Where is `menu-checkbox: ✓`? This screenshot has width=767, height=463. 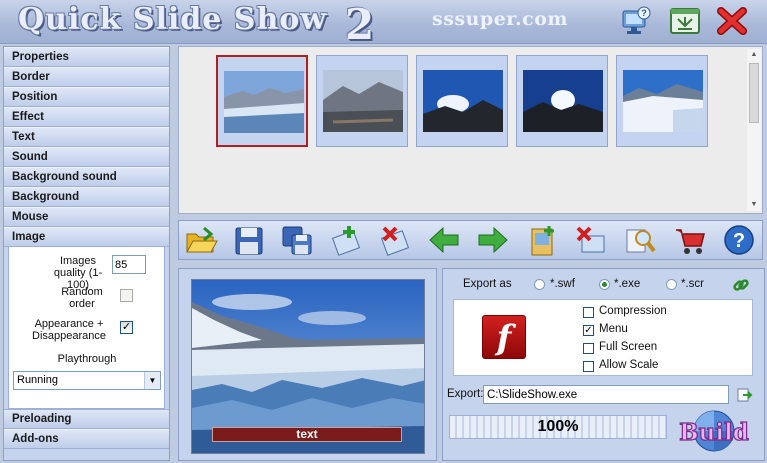 menu-checkbox: ✓ is located at coordinates (588, 330).